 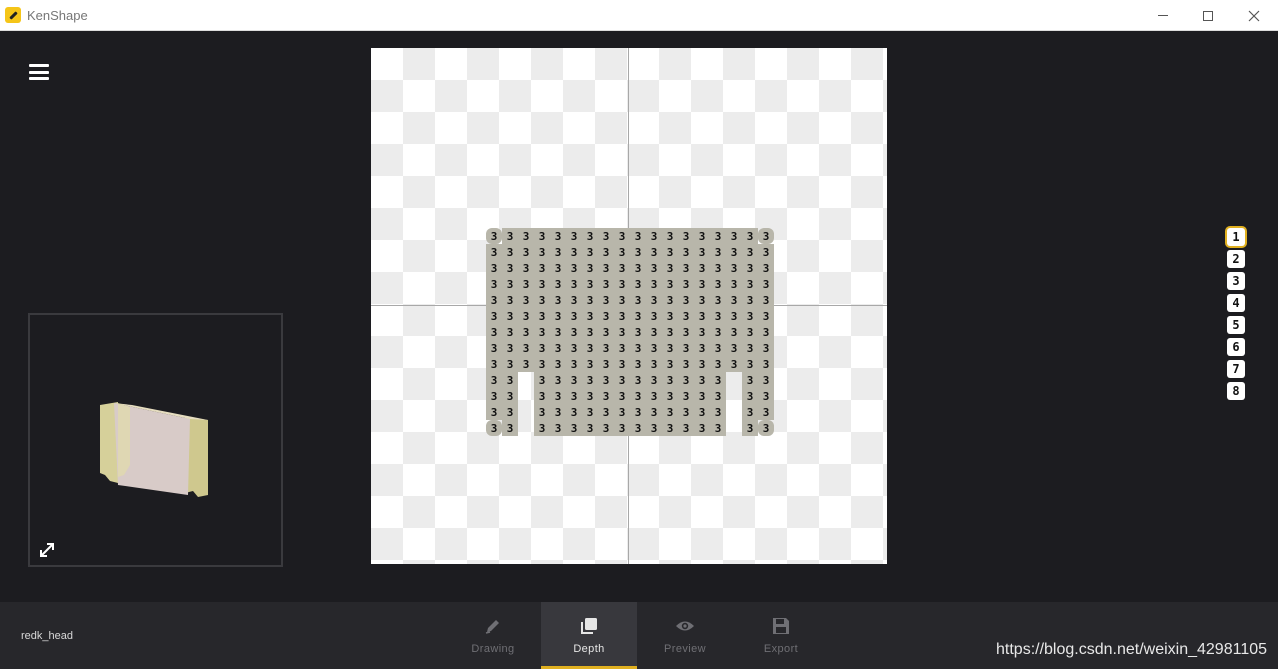 I want to click on depth-level-1-button: 1, so click(x=1236, y=237).